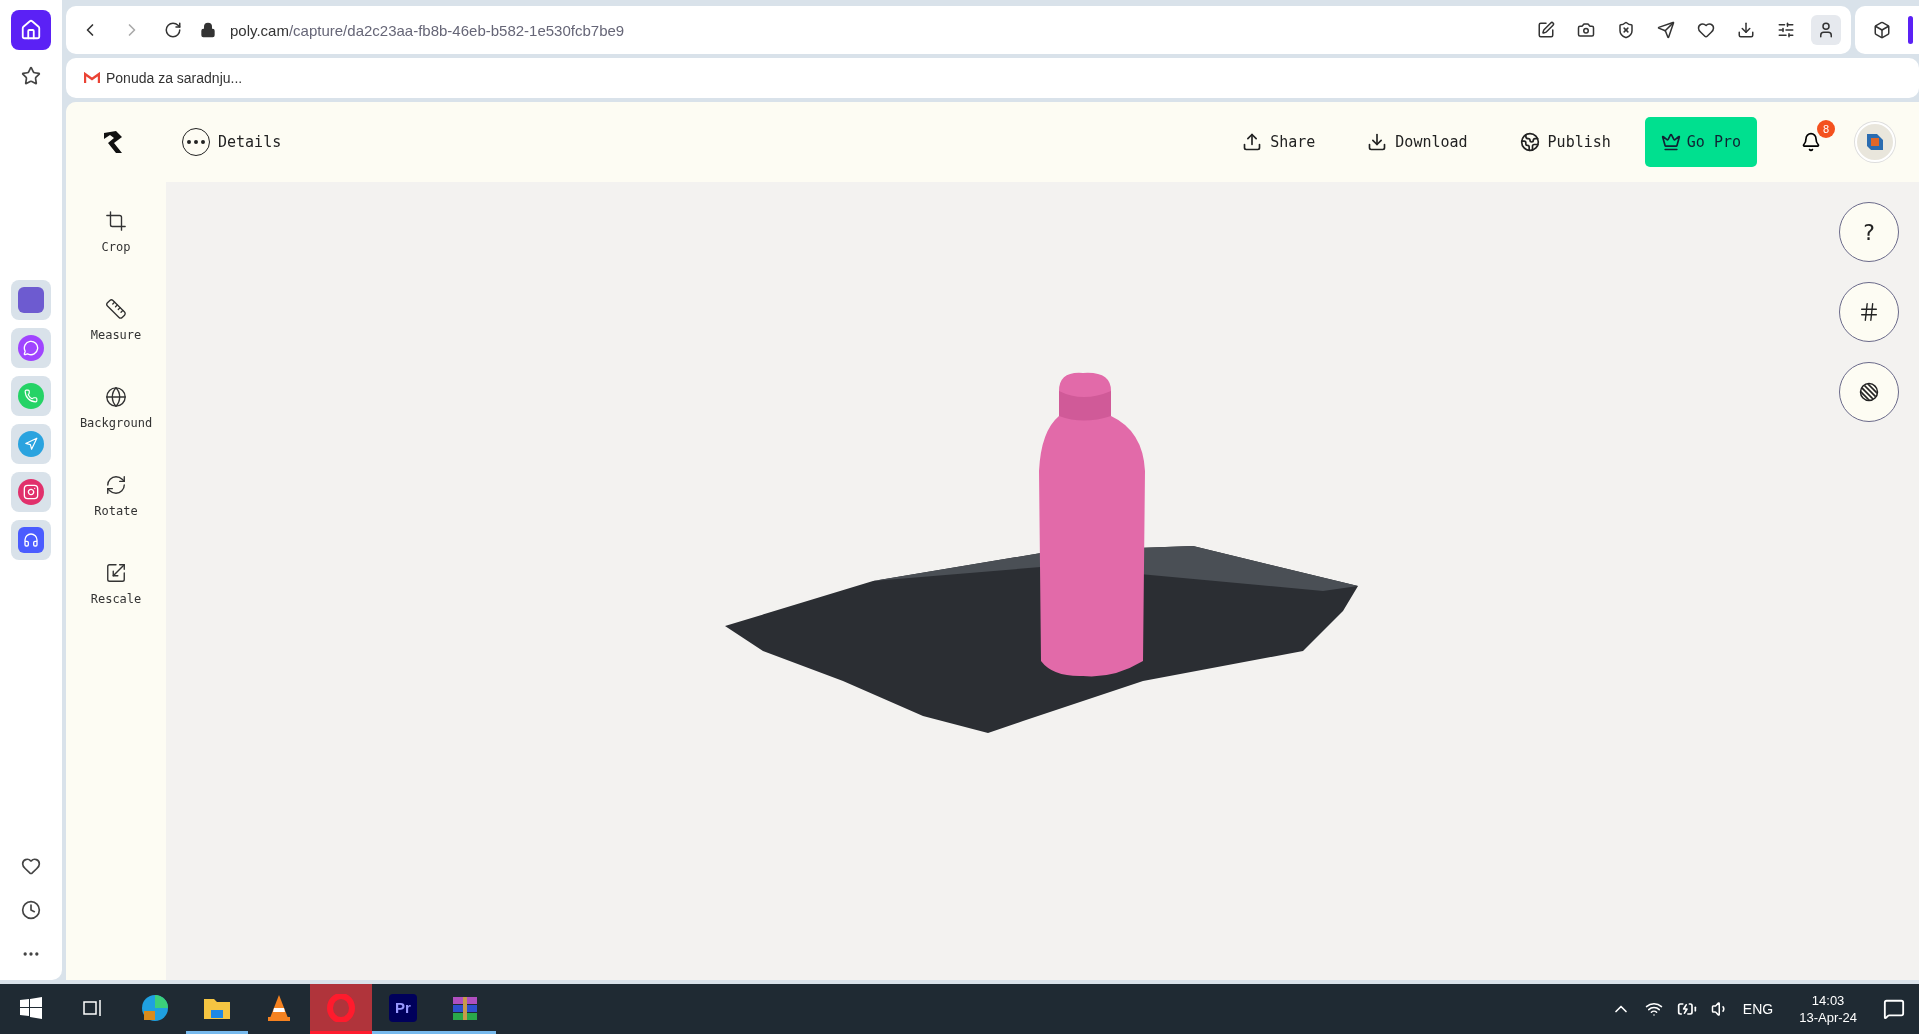  I want to click on video-editor-icon: Pr, so click(403, 1007).